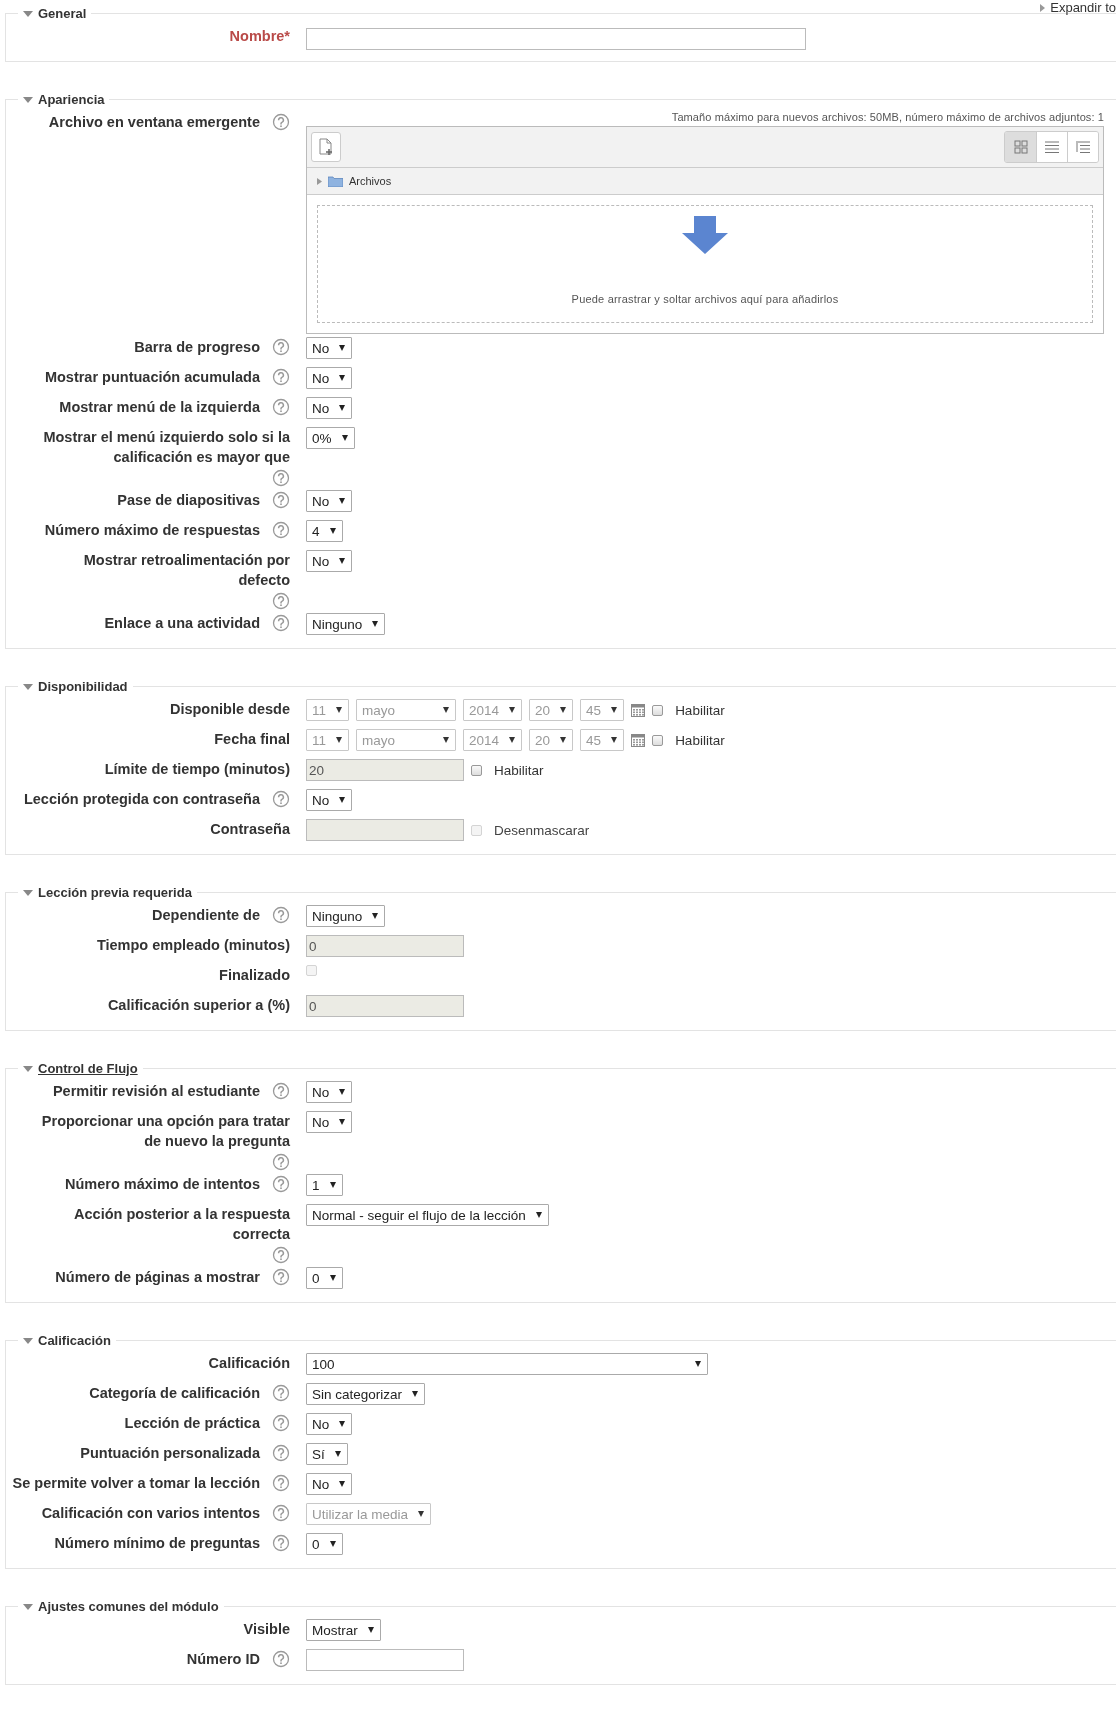  Describe the element at coordinates (80, 1068) in the screenshot. I see `section-header: Control de Flujo` at that location.